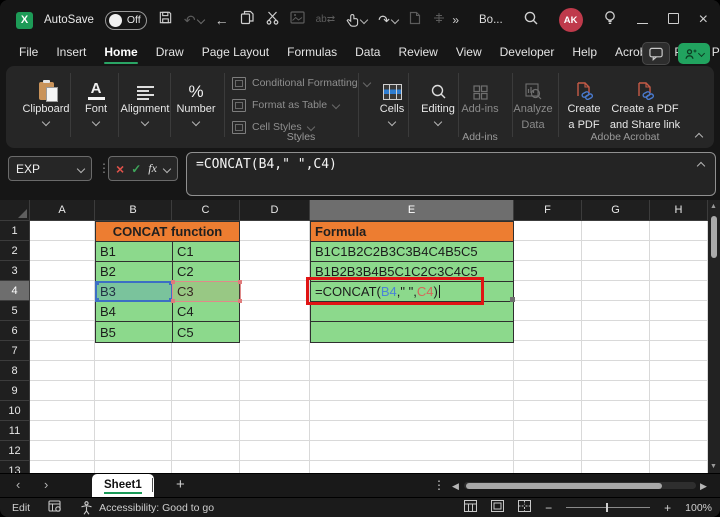  What do you see at coordinates (301, 105) in the screenshot?
I see `format-as-table-button: Format as Table` at bounding box center [301, 105].